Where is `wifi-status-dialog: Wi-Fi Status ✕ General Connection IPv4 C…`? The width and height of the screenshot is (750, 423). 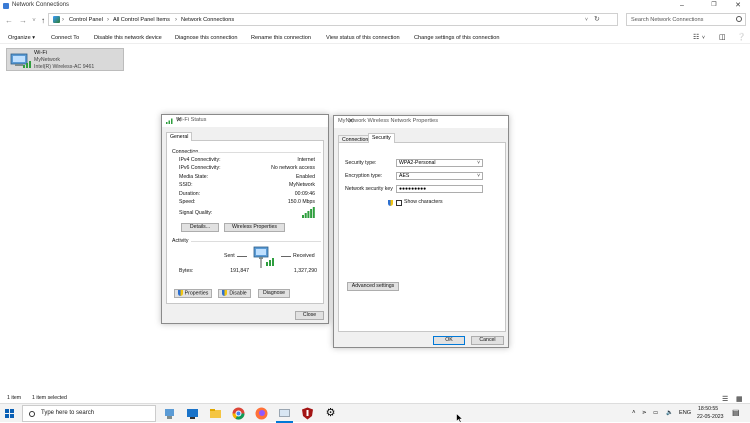
wifi-status-dialog: Wi-Fi Status ✕ General Connection IPv4 C… is located at coordinates (245, 219).